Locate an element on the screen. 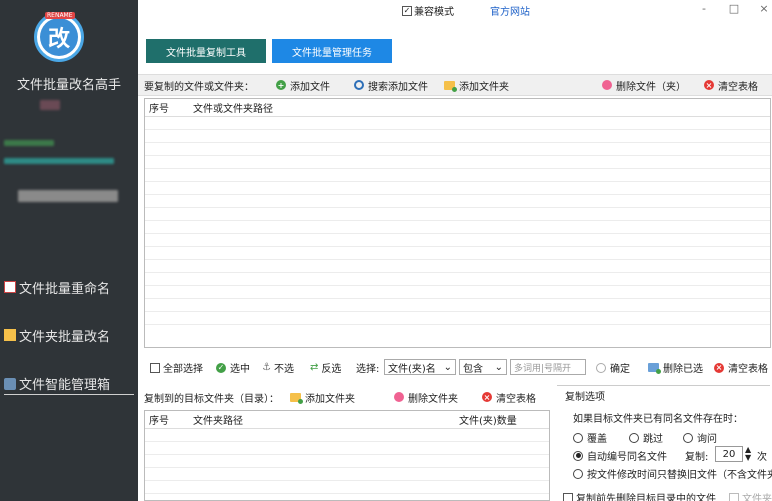  function-tabs: 文件批量复制工具 文件批量管理任务 is located at coordinates (269, 51).